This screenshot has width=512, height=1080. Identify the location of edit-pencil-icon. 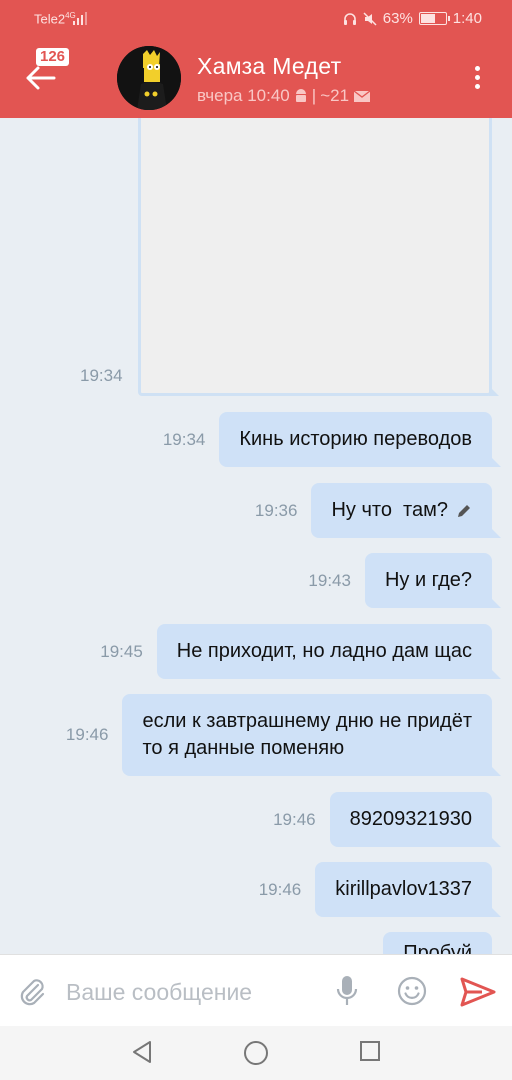
(464, 510).